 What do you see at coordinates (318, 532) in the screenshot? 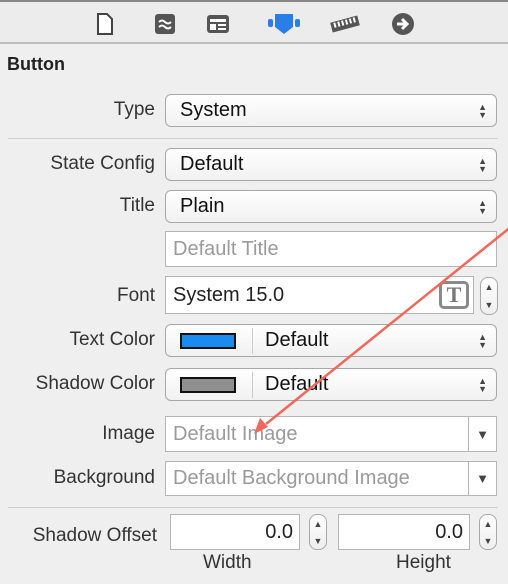
I see `shadow-width-stepper: ▲ ▼` at bounding box center [318, 532].